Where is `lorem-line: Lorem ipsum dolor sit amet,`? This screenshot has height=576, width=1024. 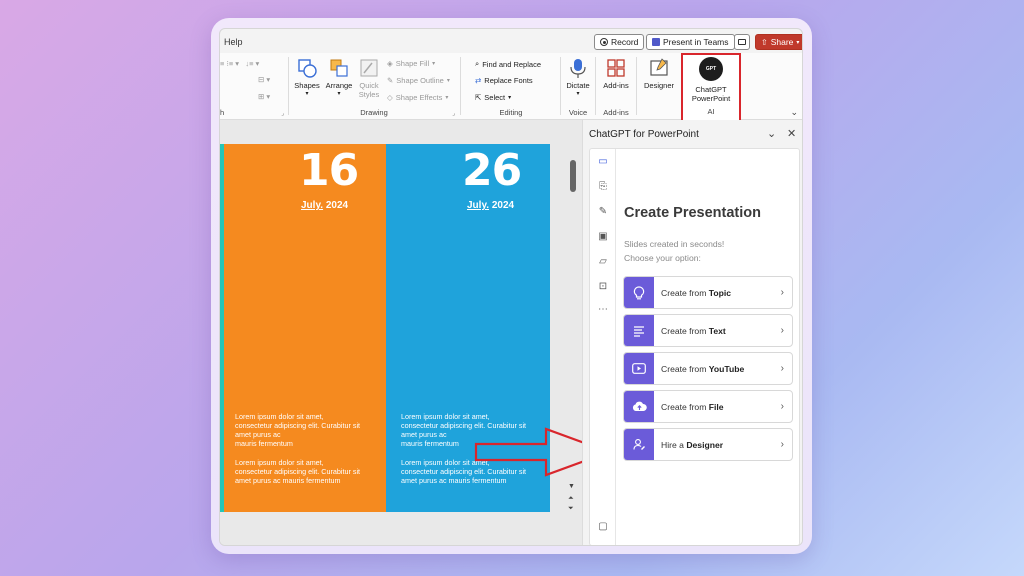 lorem-line: Lorem ipsum dolor sit amet, is located at coordinates (279, 462).